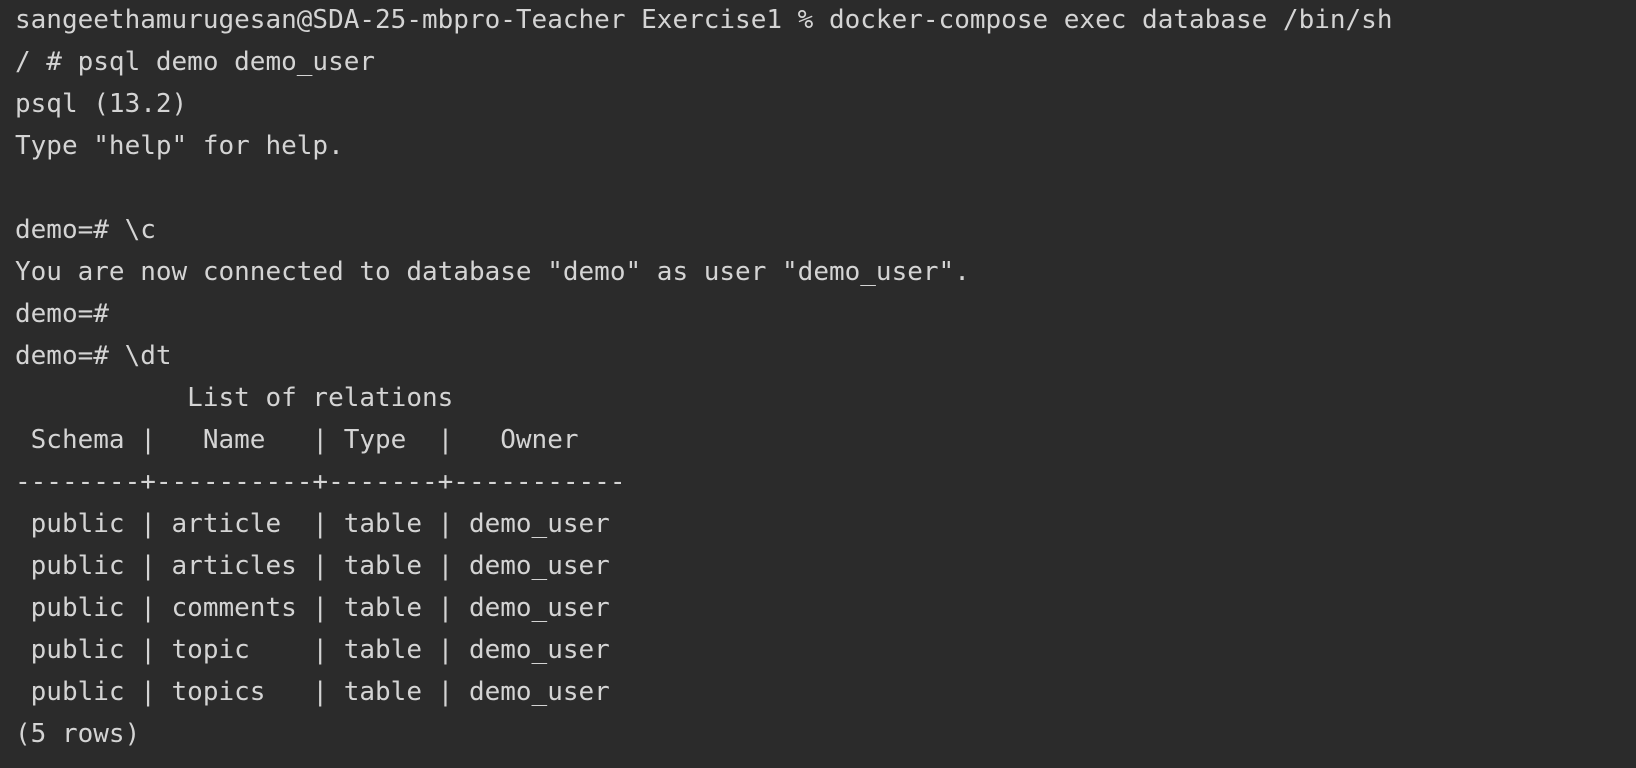 The width and height of the screenshot is (1636, 768). Describe the element at coordinates (234, 398) in the screenshot. I see `relations-title-line: List of relations` at that location.